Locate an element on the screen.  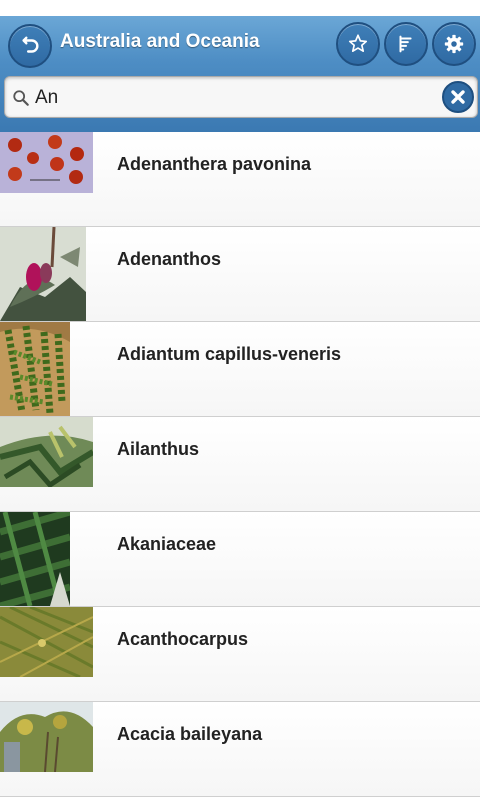
plant-name: Acanthocarpus is located at coordinates (183, 639).